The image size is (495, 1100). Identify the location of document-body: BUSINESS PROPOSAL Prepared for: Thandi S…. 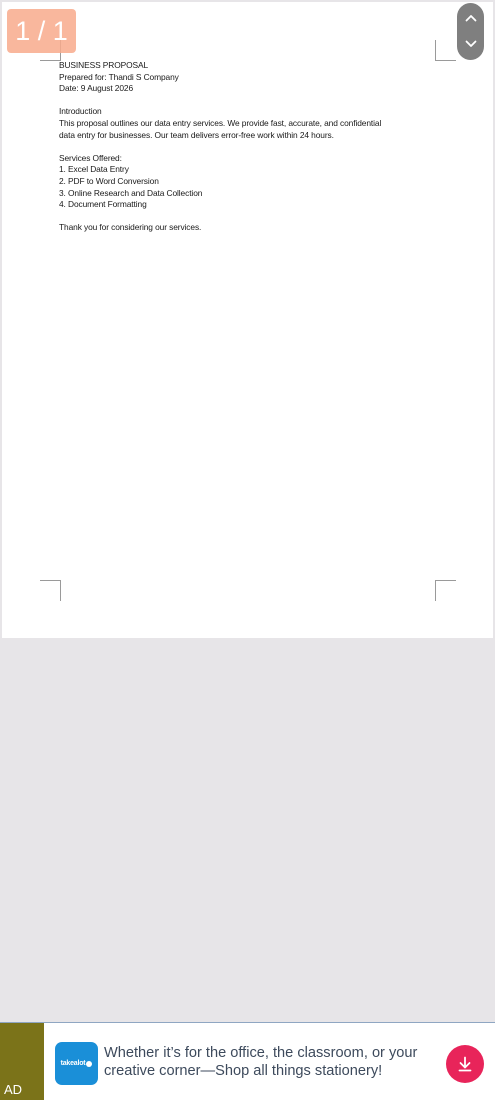
(254, 147).